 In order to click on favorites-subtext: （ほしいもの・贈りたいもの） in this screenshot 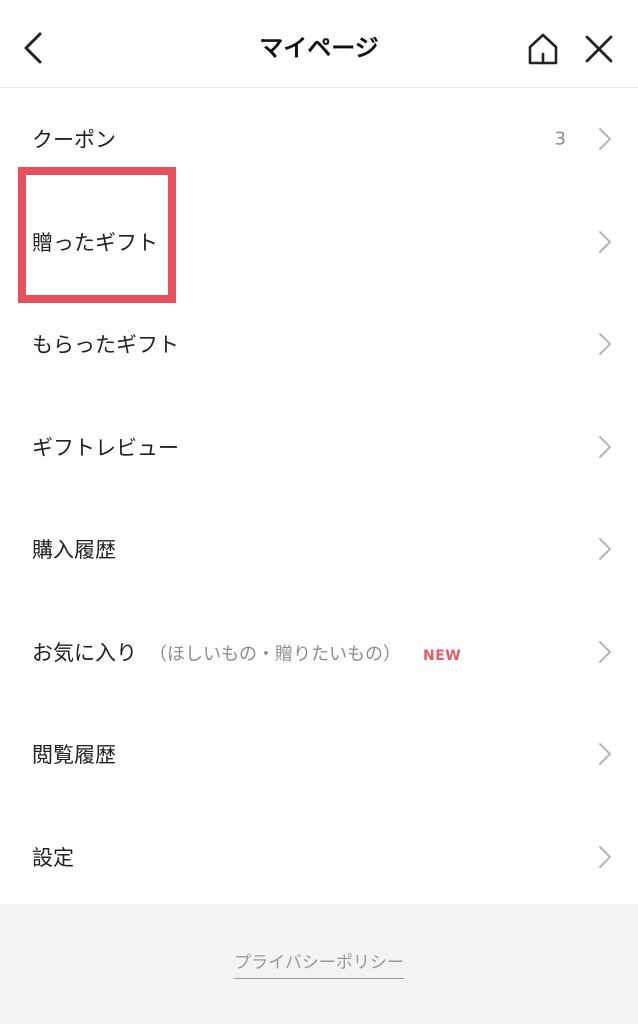, I will do `click(275, 654)`.